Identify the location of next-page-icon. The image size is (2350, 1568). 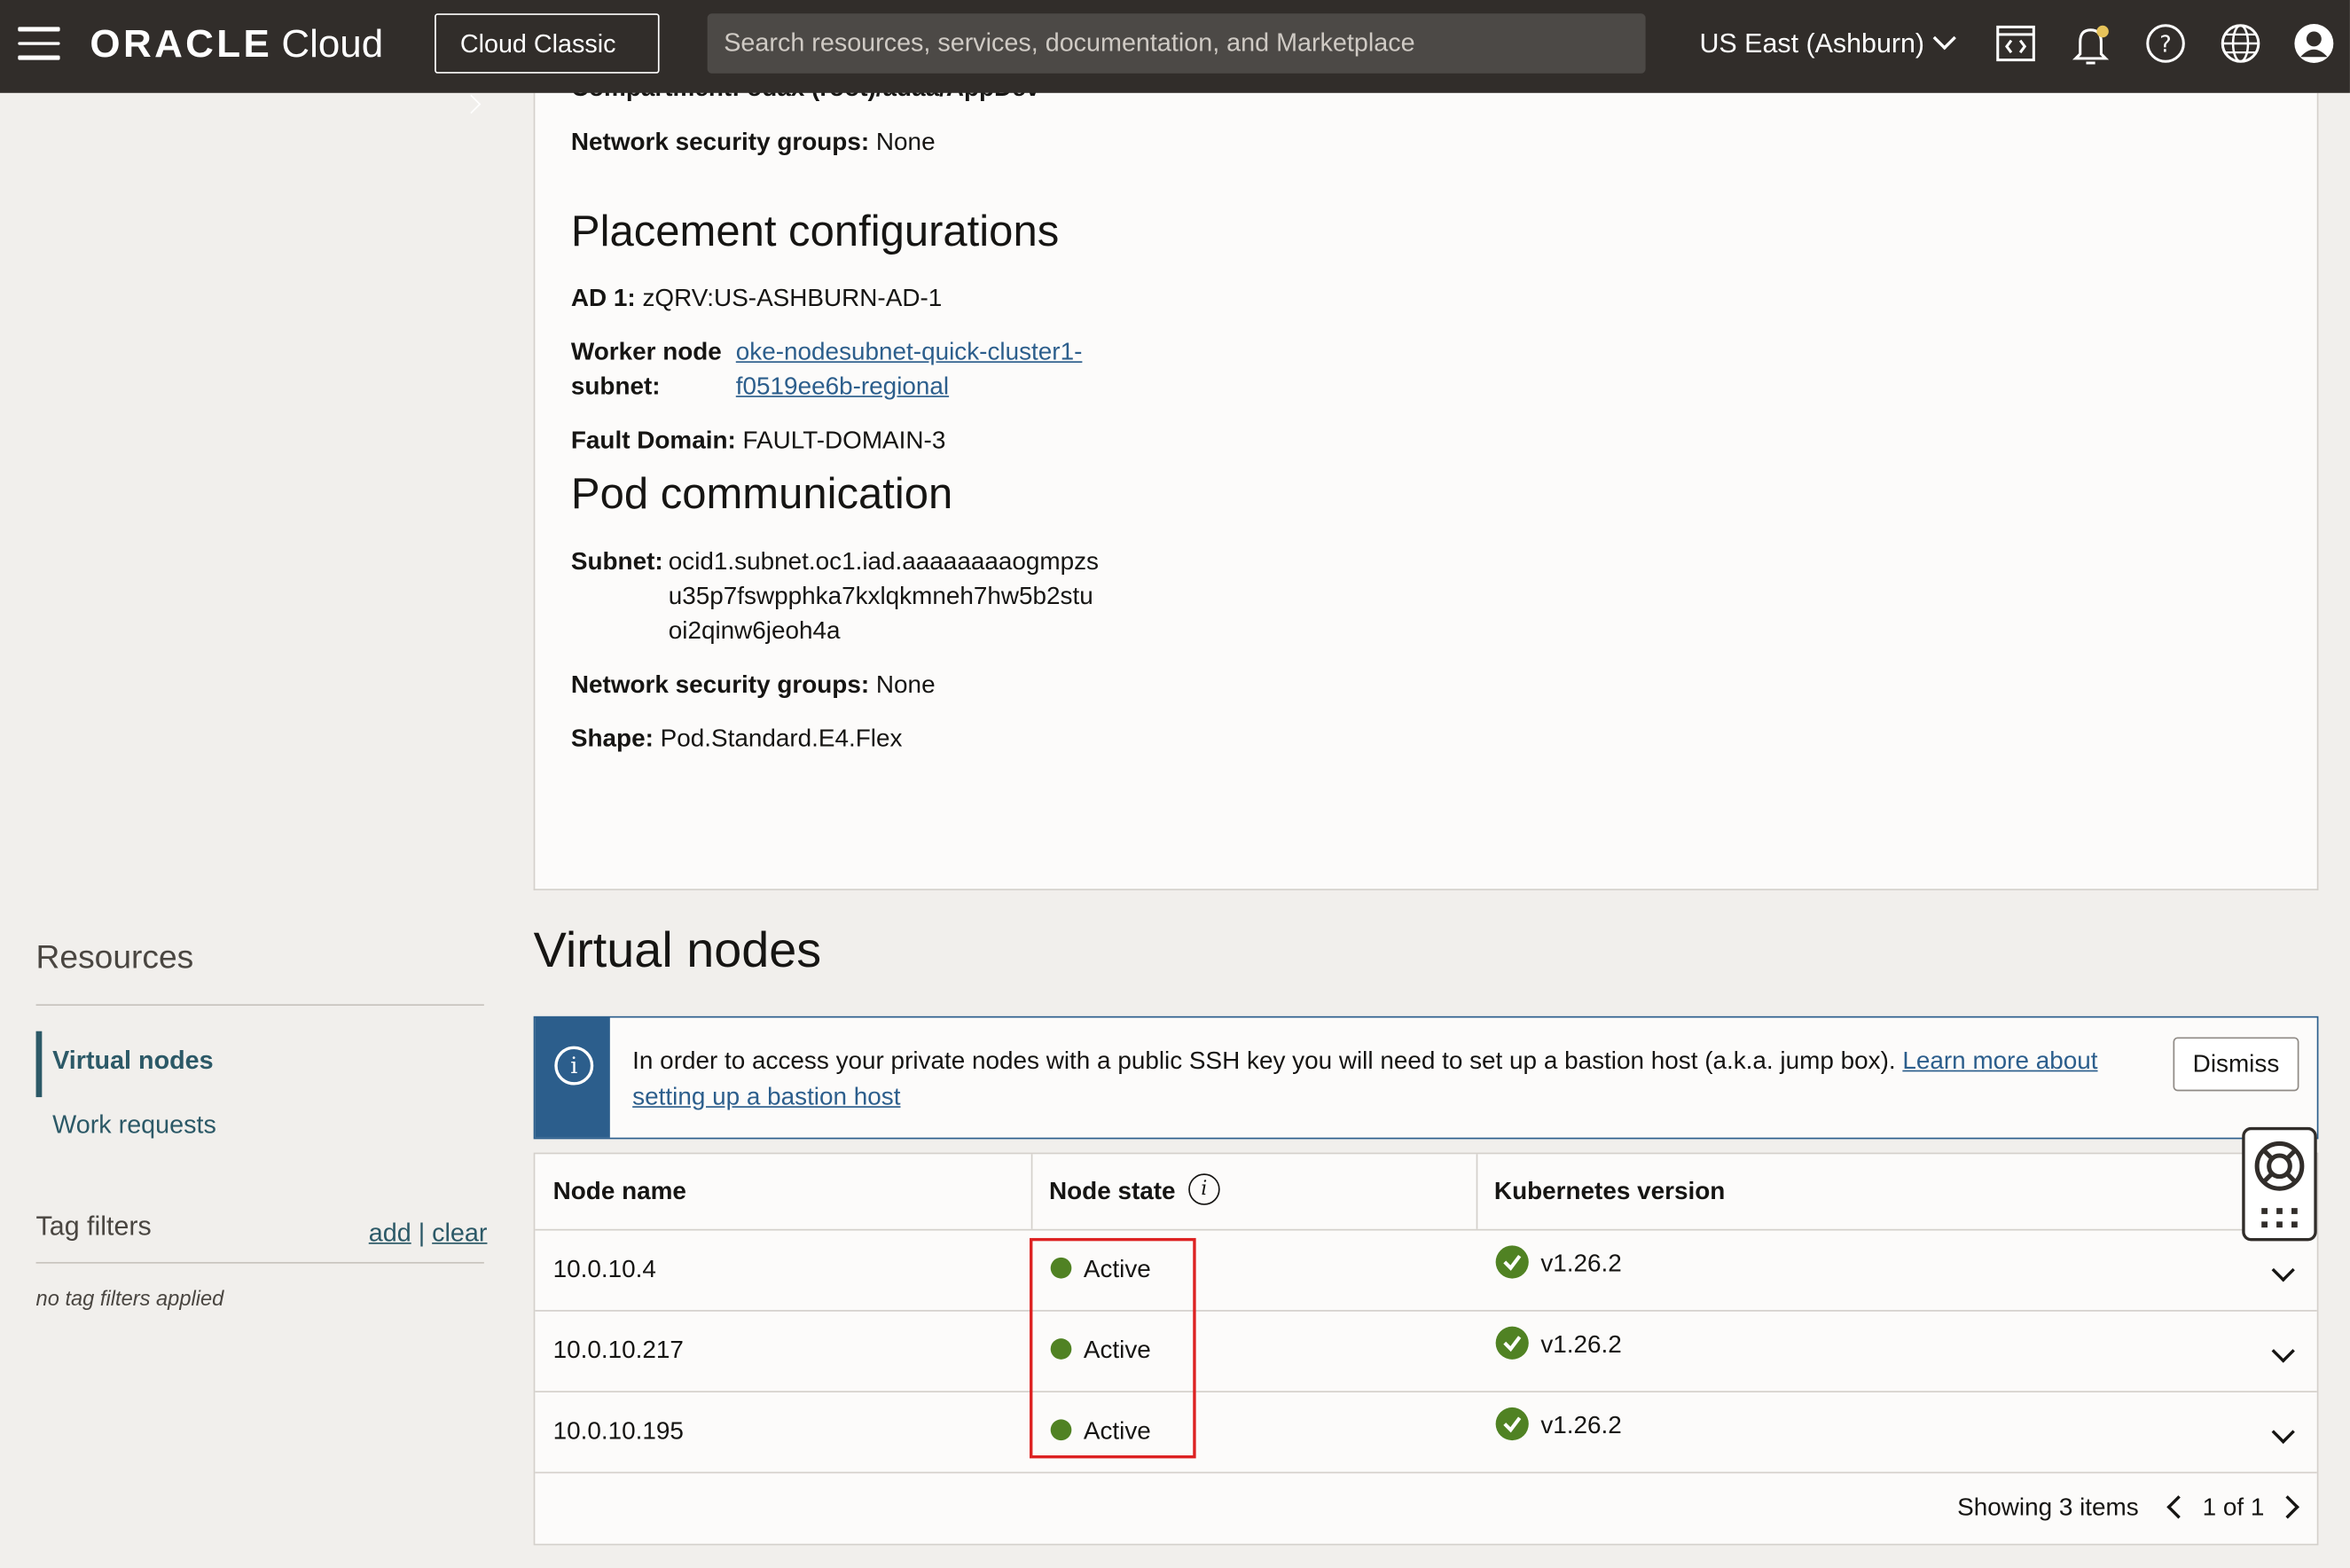
(2288, 1507).